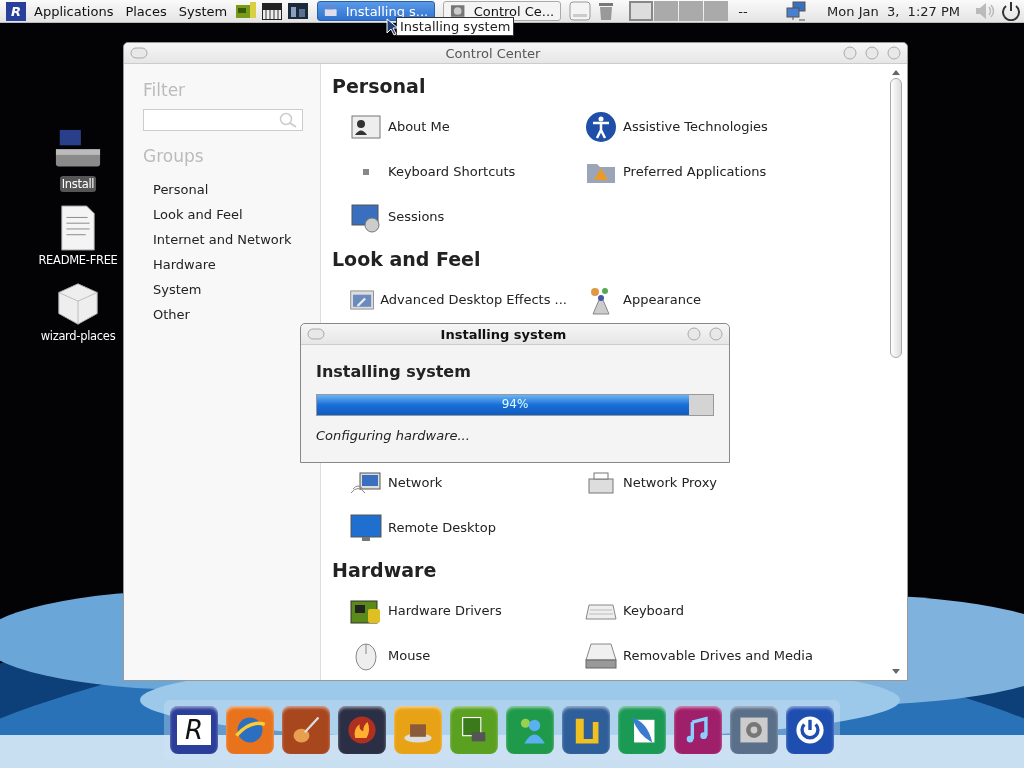 Image resolution: width=1024 pixels, height=768 pixels. What do you see at coordinates (366, 527) in the screenshot?
I see `monitor-icon` at bounding box center [366, 527].